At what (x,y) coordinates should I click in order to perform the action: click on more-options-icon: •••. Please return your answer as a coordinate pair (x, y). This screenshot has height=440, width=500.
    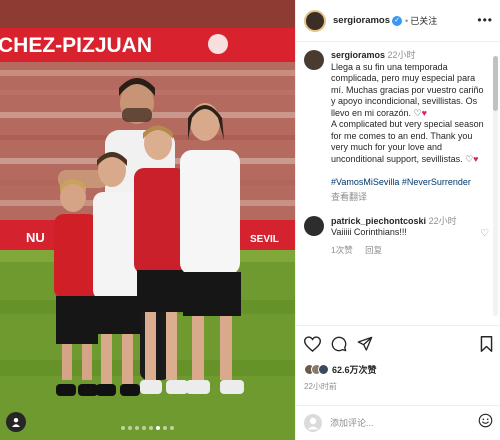
    Looking at the image, I should click on (485, 20).